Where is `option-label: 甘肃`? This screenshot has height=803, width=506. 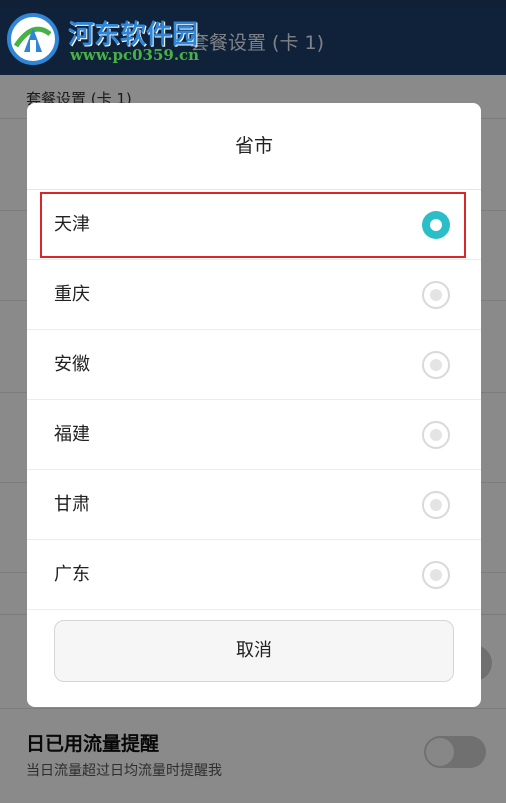 option-label: 甘肃 is located at coordinates (72, 504).